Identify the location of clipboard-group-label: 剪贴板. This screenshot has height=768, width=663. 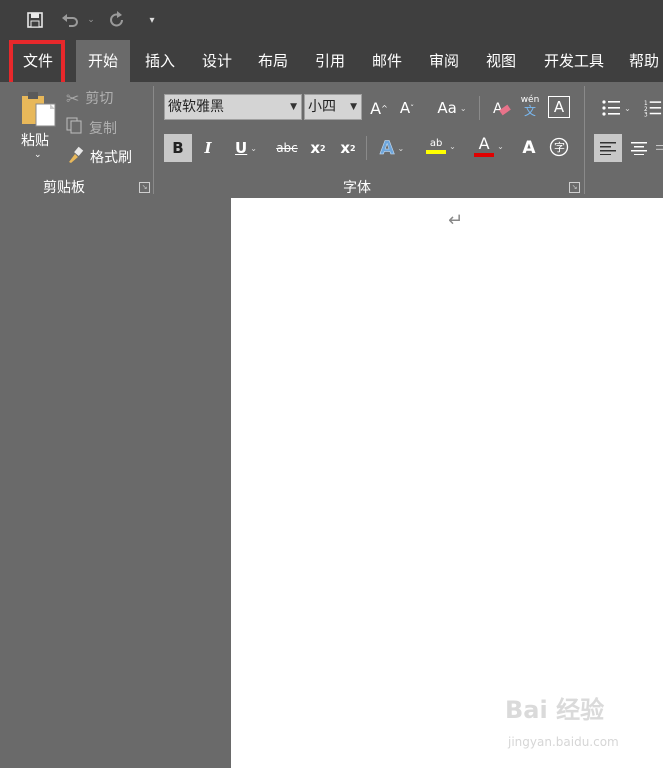
(64, 188).